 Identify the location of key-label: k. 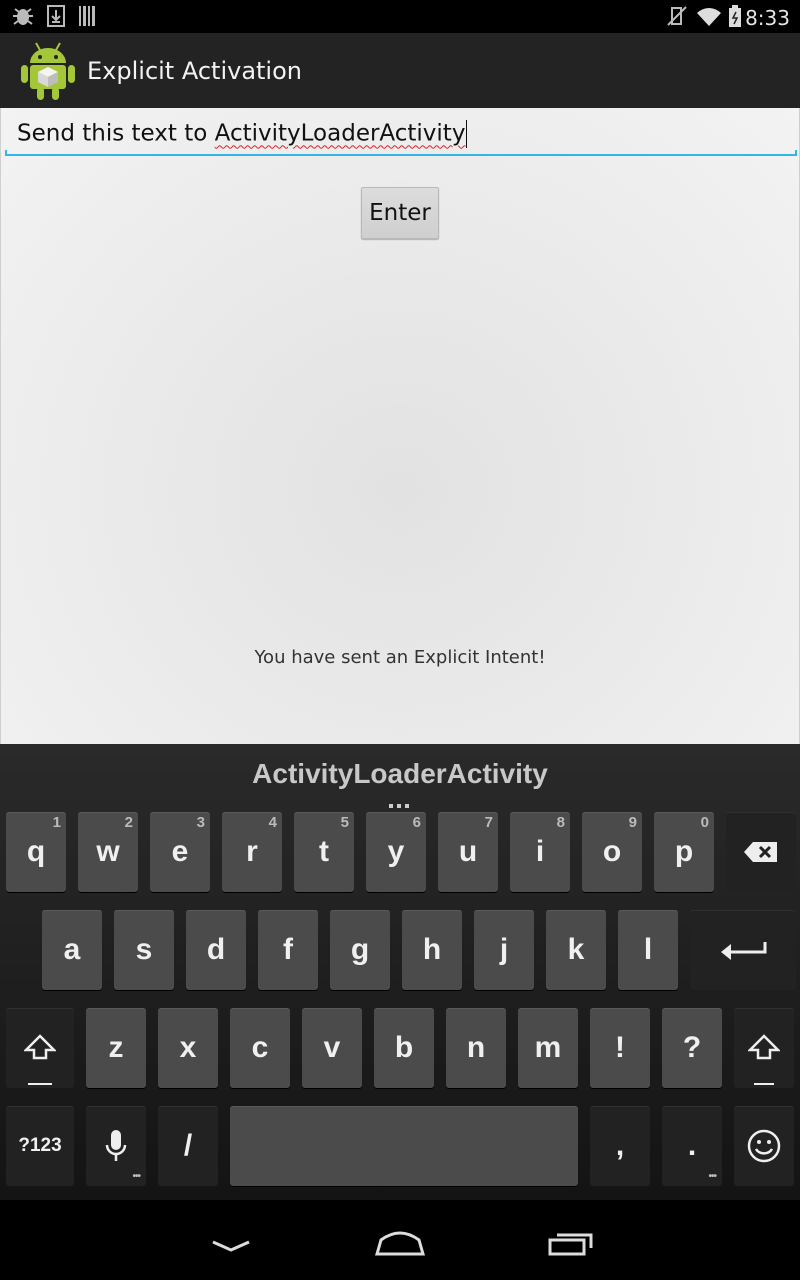
(576, 949).